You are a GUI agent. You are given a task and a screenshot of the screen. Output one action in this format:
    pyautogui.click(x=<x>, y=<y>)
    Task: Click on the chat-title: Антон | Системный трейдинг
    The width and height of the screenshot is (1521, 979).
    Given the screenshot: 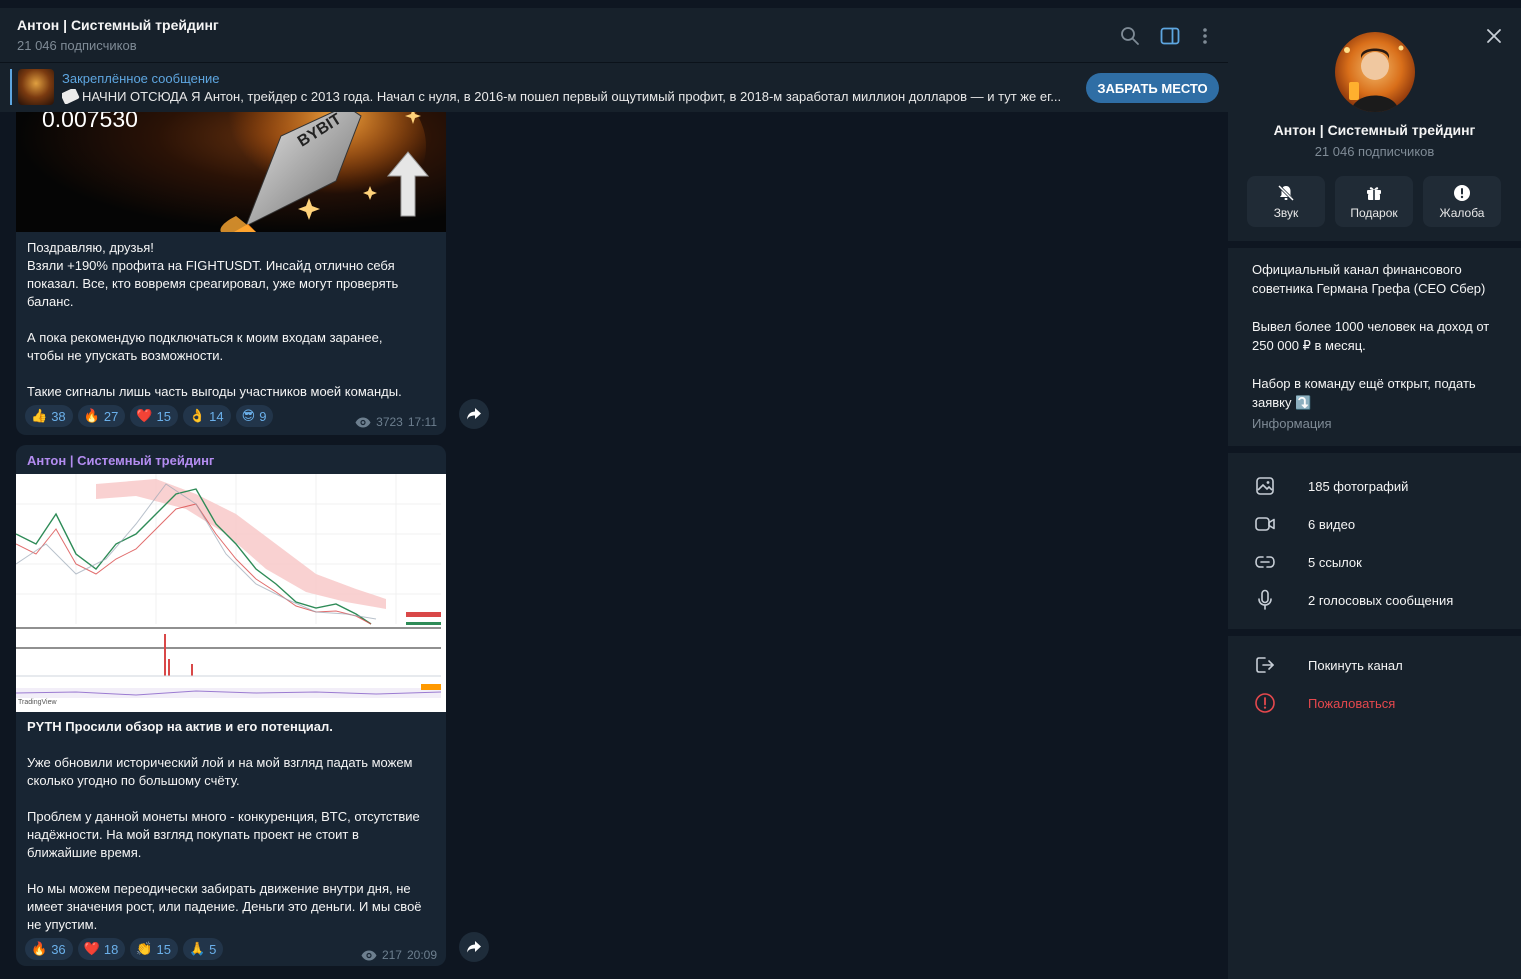 What is the action you would take?
    pyautogui.click(x=118, y=25)
    